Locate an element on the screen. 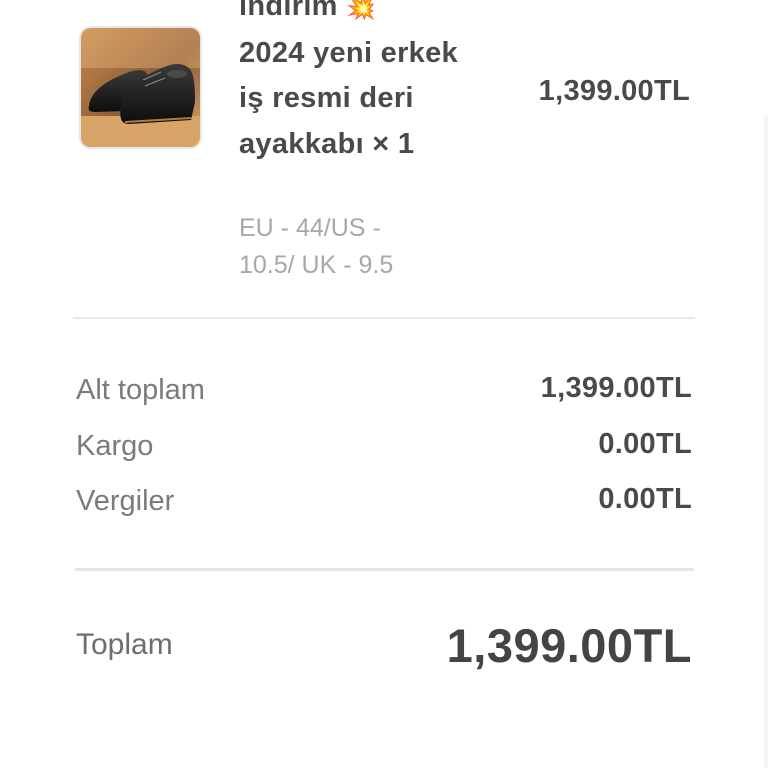 The image size is (768, 768). shipping-value: 0.00TL is located at coordinates (645, 444).